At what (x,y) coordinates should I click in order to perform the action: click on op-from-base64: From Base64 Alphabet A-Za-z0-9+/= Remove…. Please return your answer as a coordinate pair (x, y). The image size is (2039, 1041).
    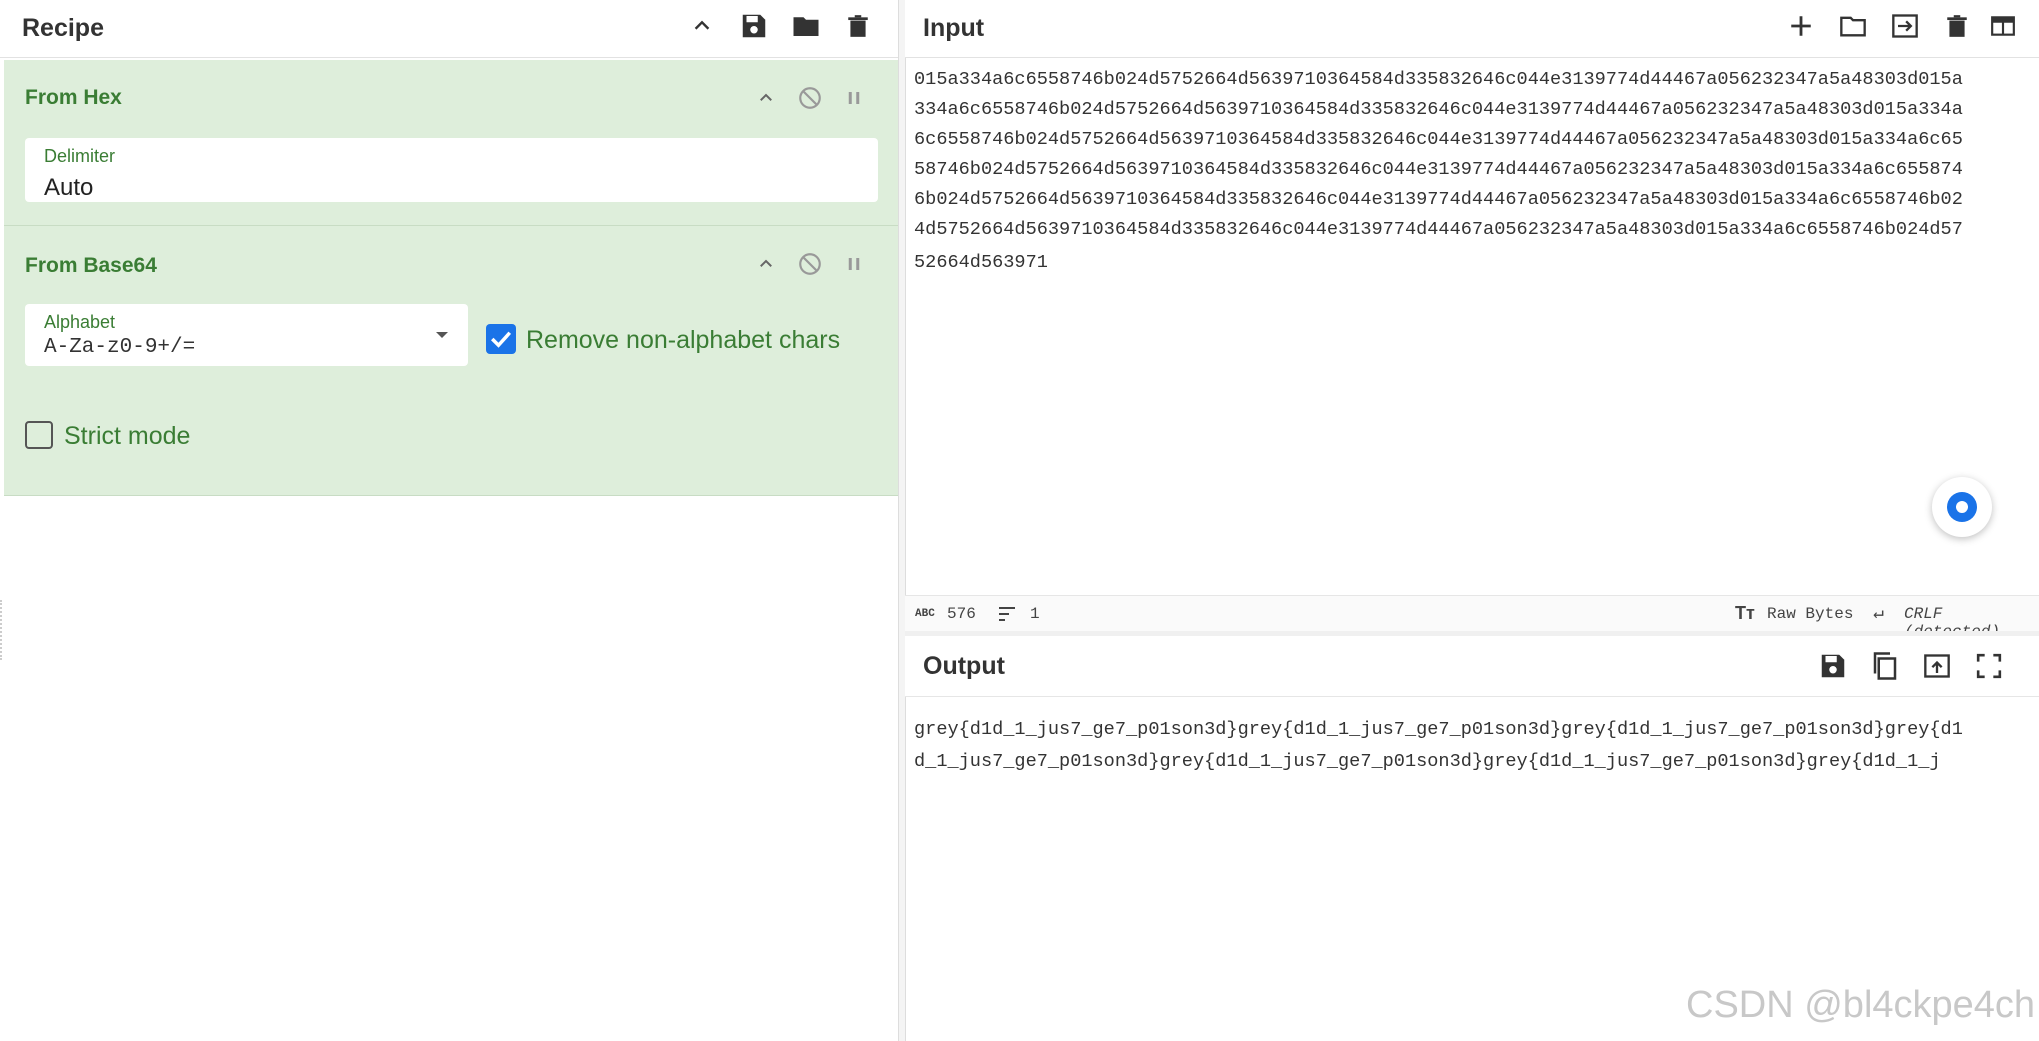
    Looking at the image, I should click on (451, 361).